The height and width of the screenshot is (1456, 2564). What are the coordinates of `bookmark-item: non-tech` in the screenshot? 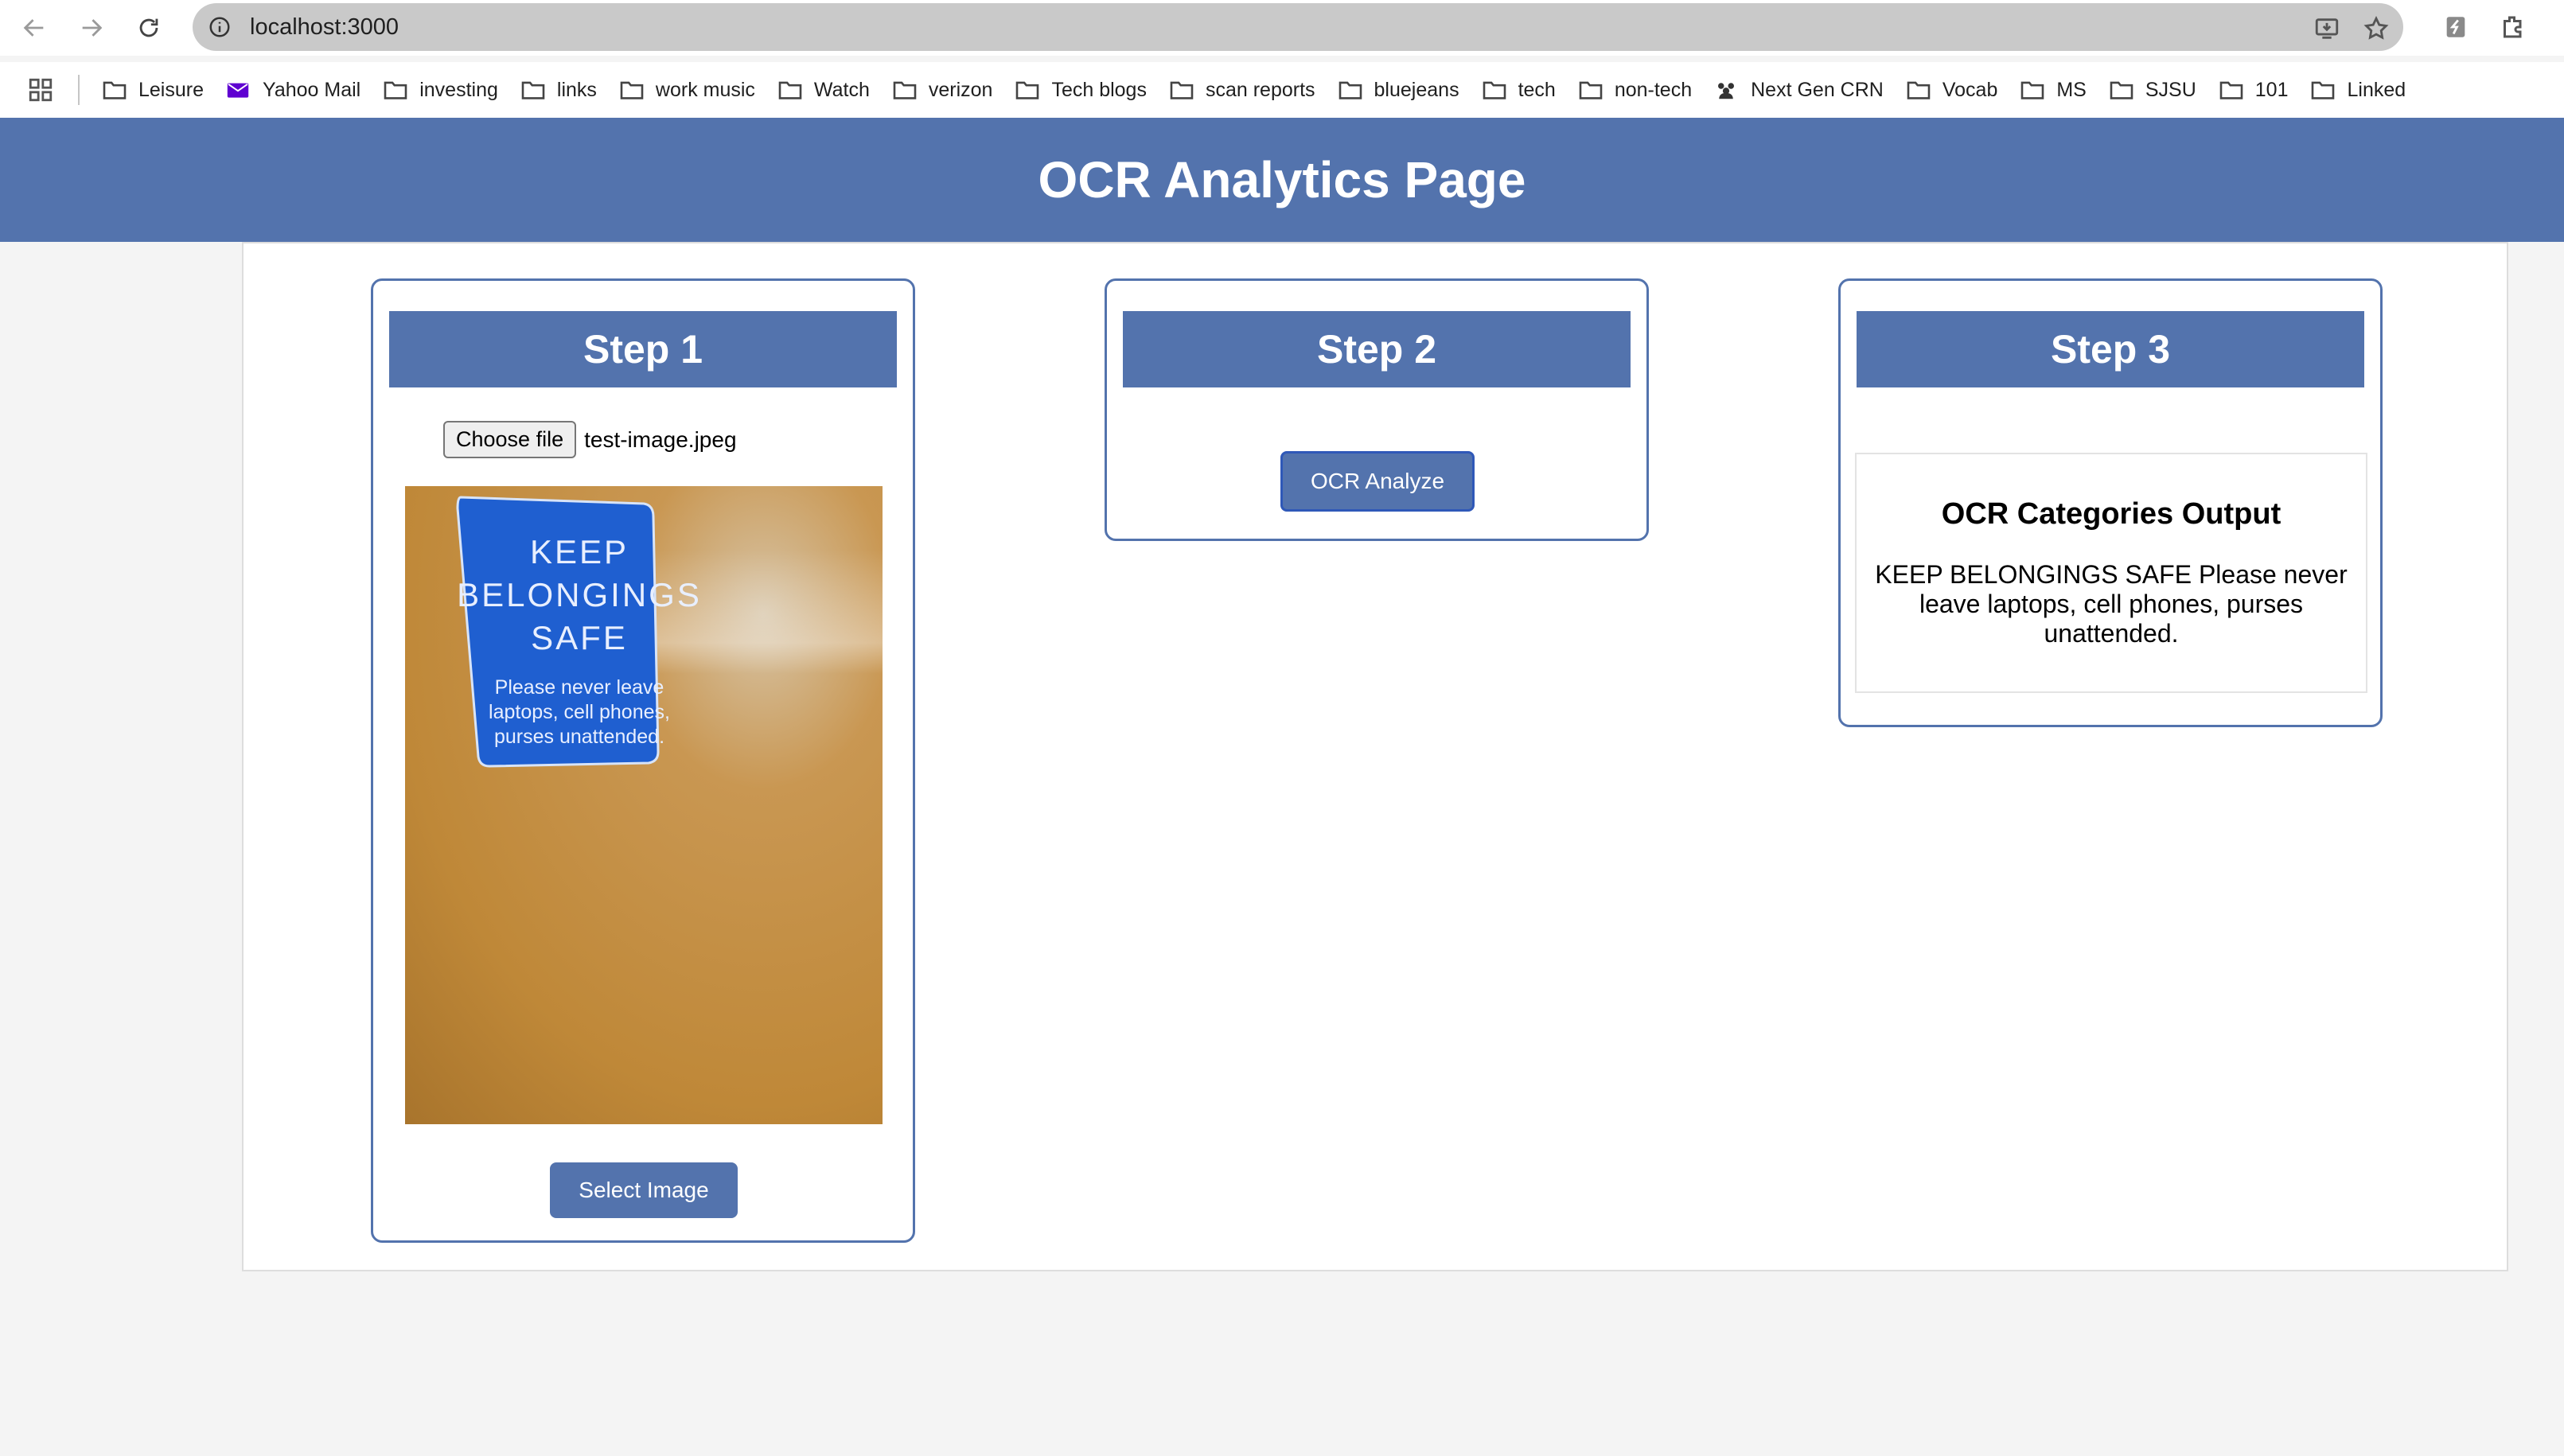 It's located at (1640, 90).